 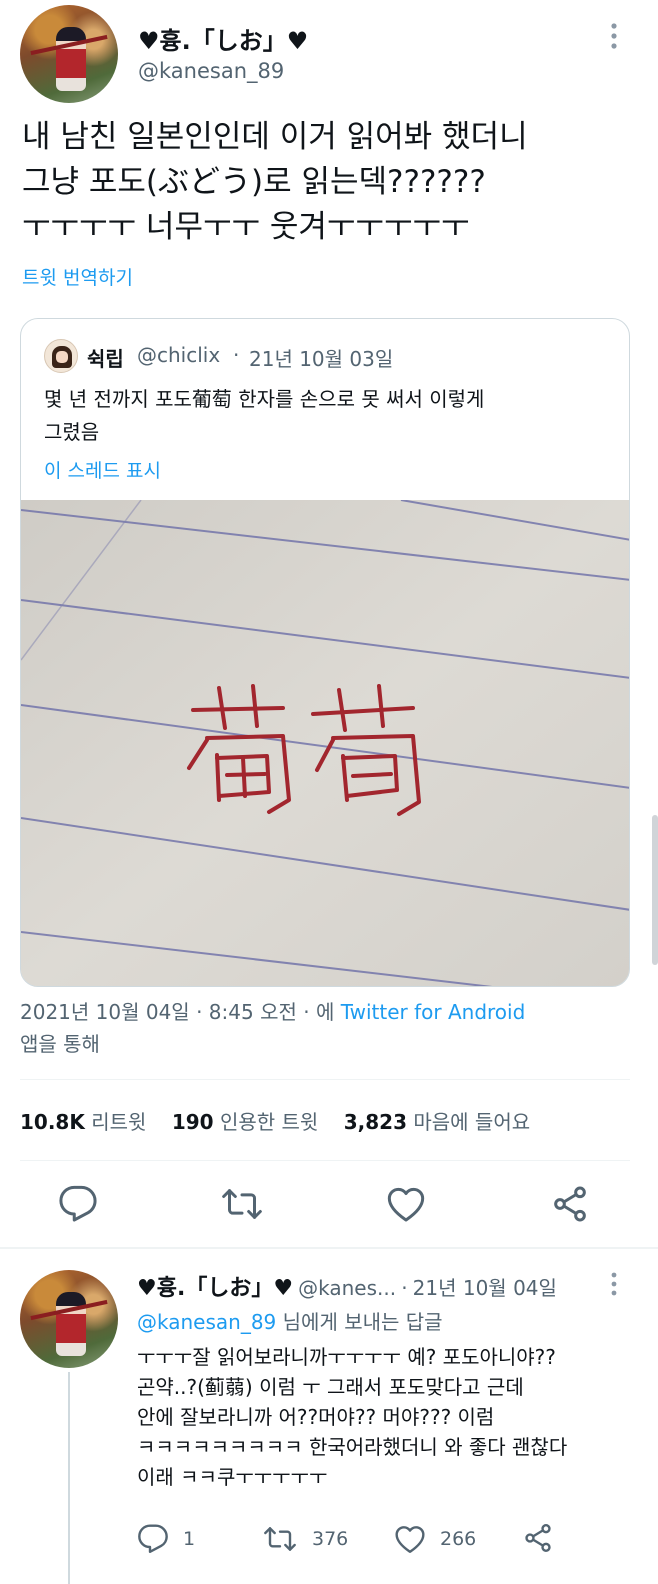 I want to click on retweet-count: 376, so click(x=330, y=1539).